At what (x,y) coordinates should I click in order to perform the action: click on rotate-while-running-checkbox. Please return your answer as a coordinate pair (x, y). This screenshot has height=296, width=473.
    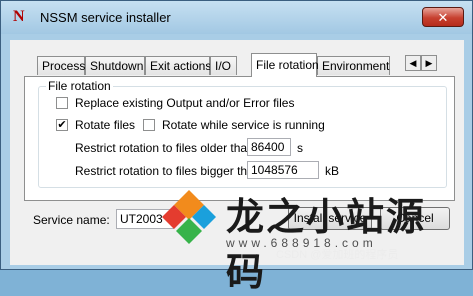
    Looking at the image, I should click on (149, 125).